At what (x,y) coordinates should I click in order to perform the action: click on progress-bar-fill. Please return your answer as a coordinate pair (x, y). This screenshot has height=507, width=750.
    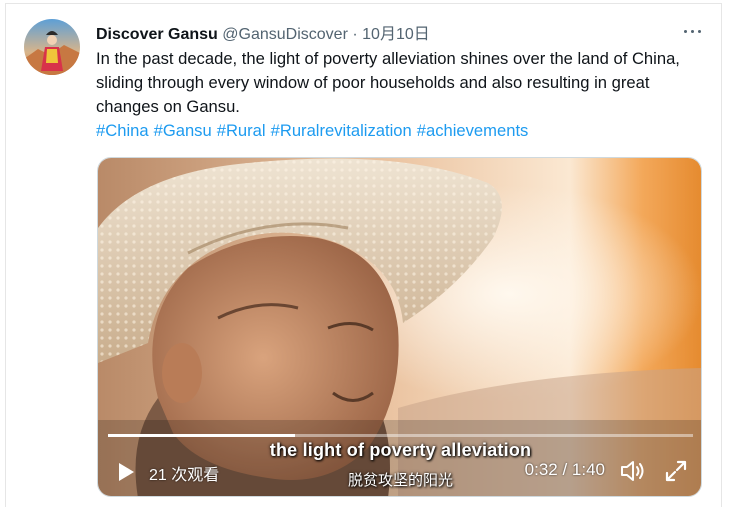
    Looking at the image, I should click on (202, 435).